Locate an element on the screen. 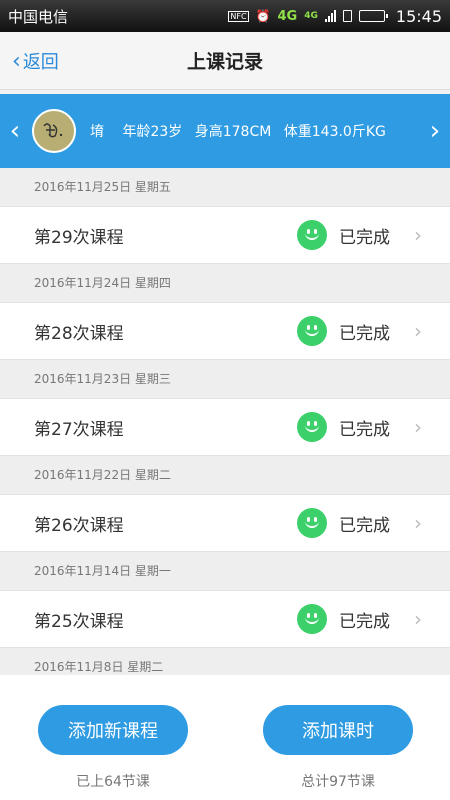  back-label: 返回 is located at coordinates (40, 62).